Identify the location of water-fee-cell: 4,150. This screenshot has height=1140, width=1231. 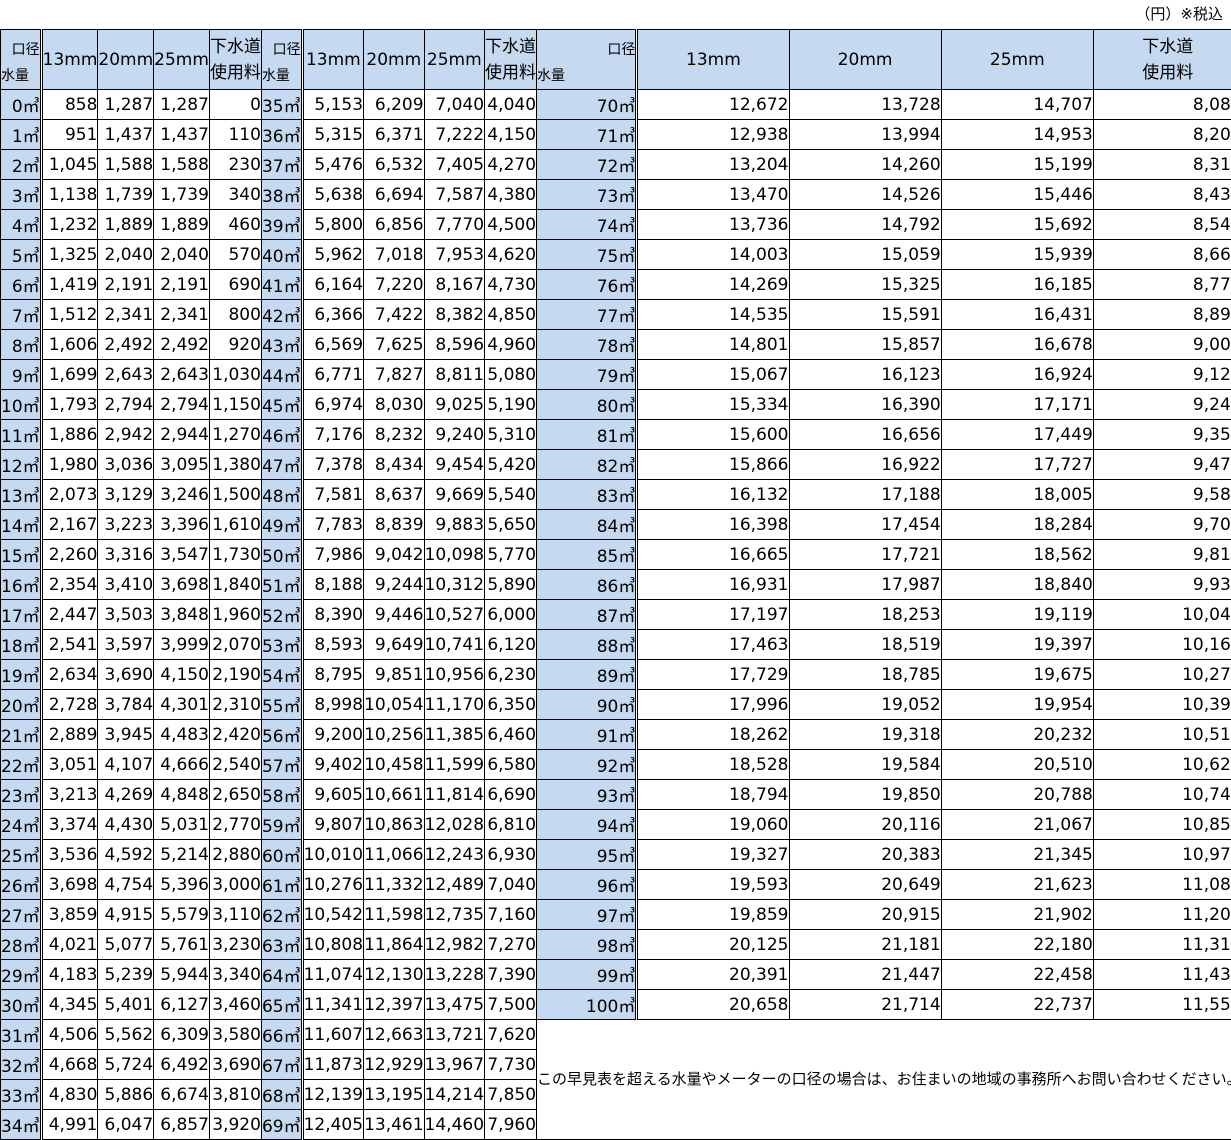
(181, 674).